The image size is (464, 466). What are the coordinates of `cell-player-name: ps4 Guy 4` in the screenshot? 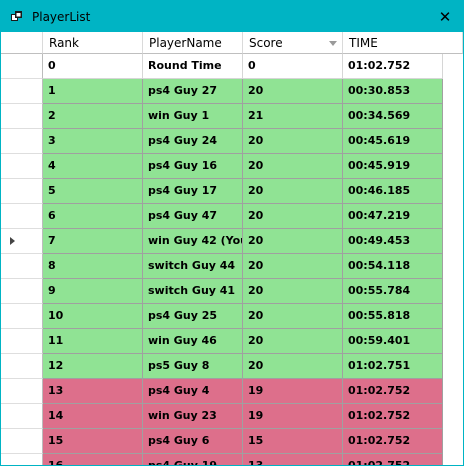 It's located at (193, 391).